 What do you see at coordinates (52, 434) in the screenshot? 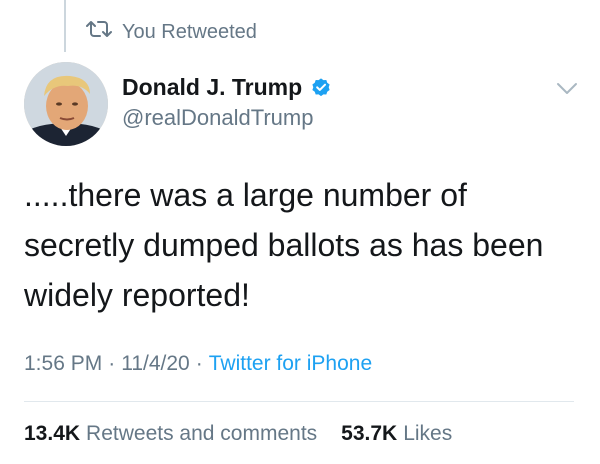
I see `retweets-count: 13.4K` at bounding box center [52, 434].